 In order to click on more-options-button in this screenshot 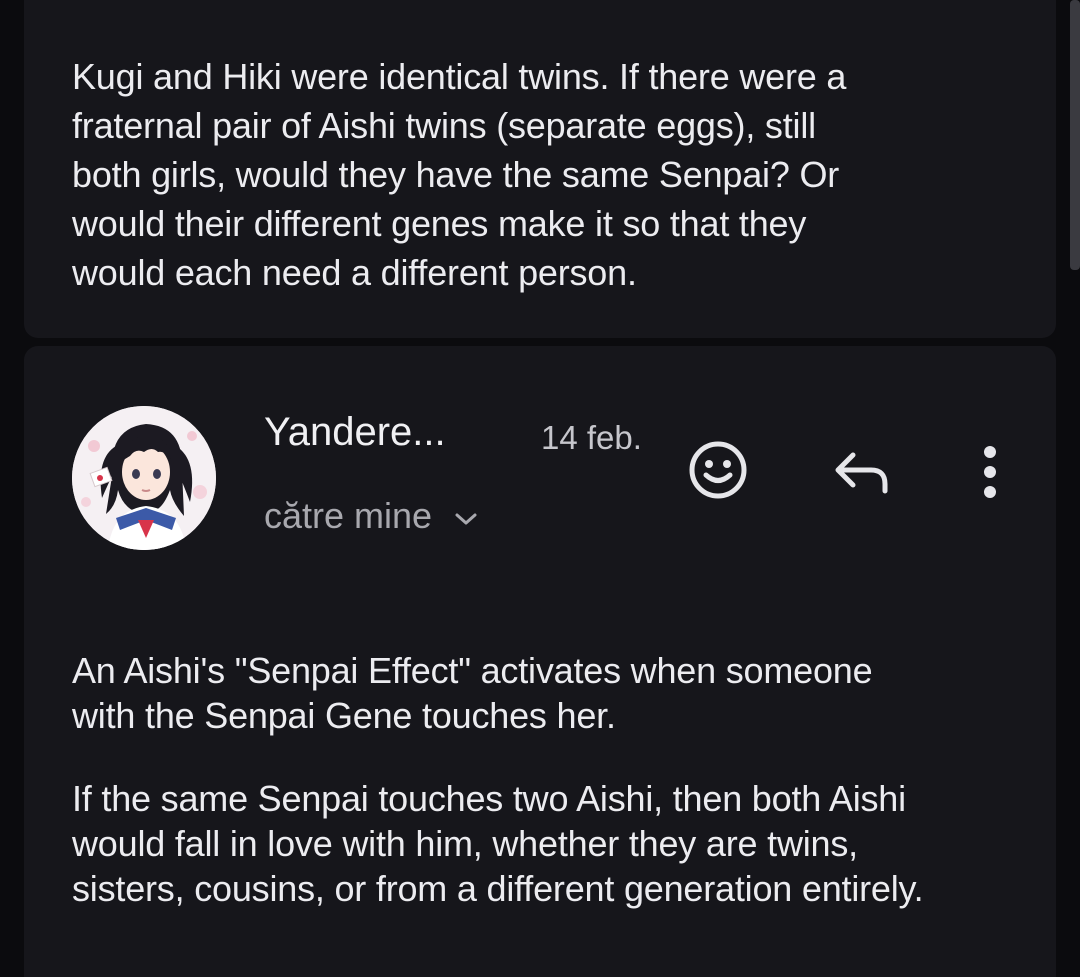, I will do `click(990, 472)`.